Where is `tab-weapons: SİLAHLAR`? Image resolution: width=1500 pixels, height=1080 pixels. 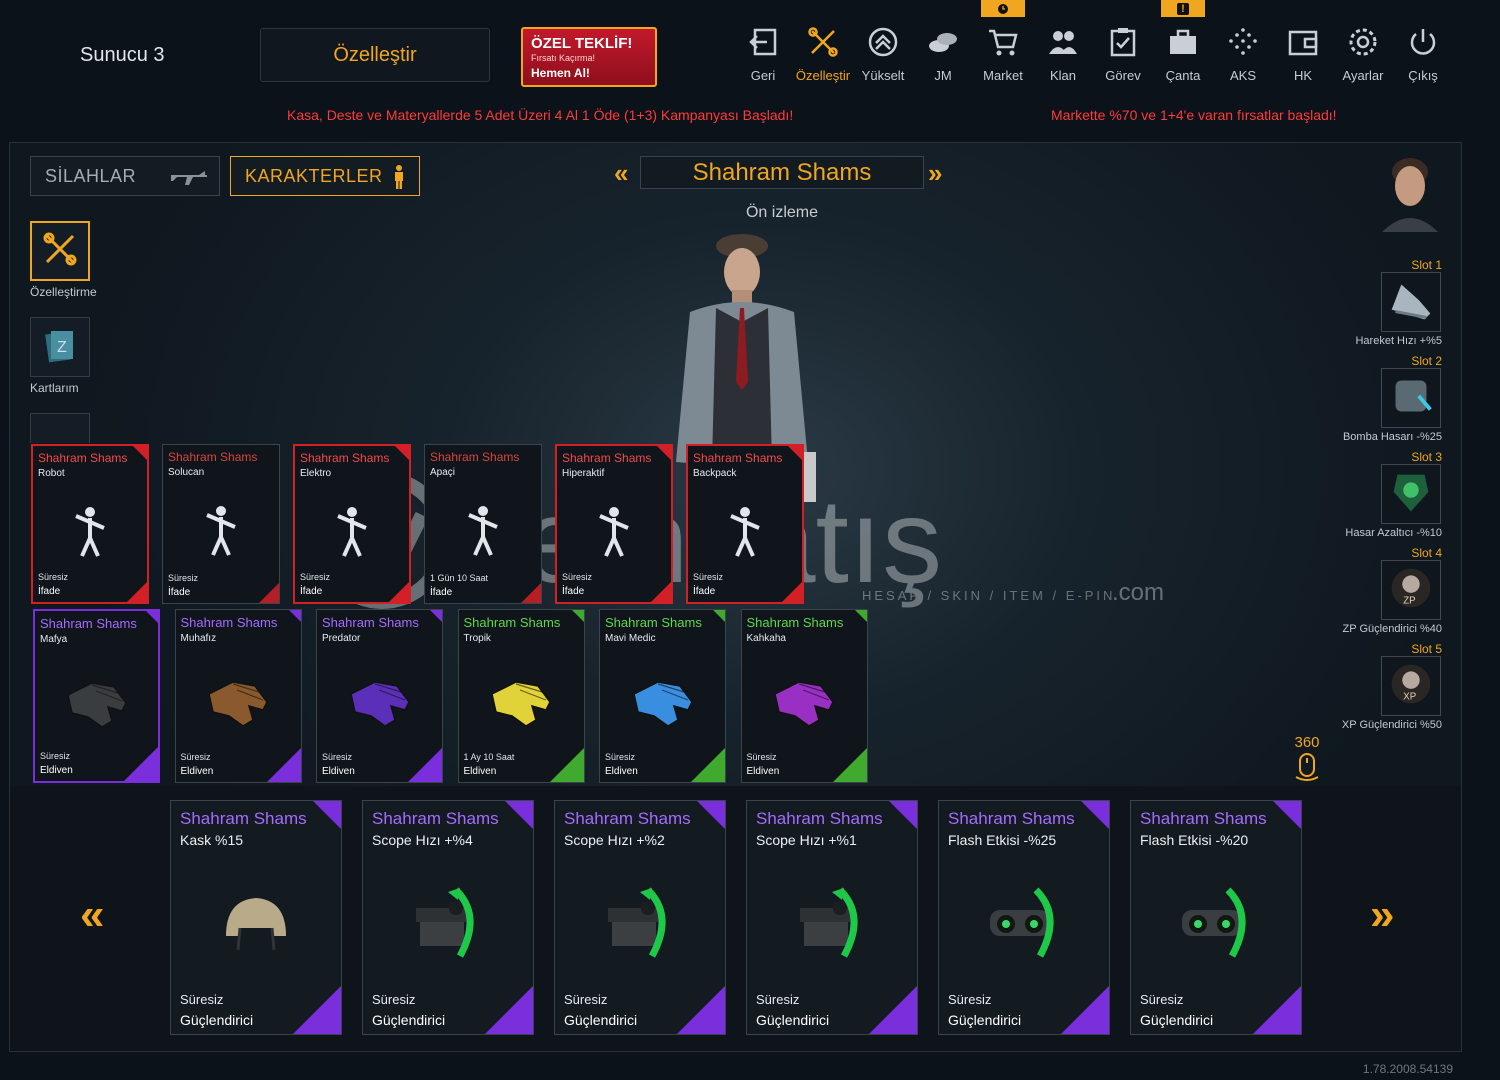 tab-weapons: SİLAHLAR is located at coordinates (125, 176).